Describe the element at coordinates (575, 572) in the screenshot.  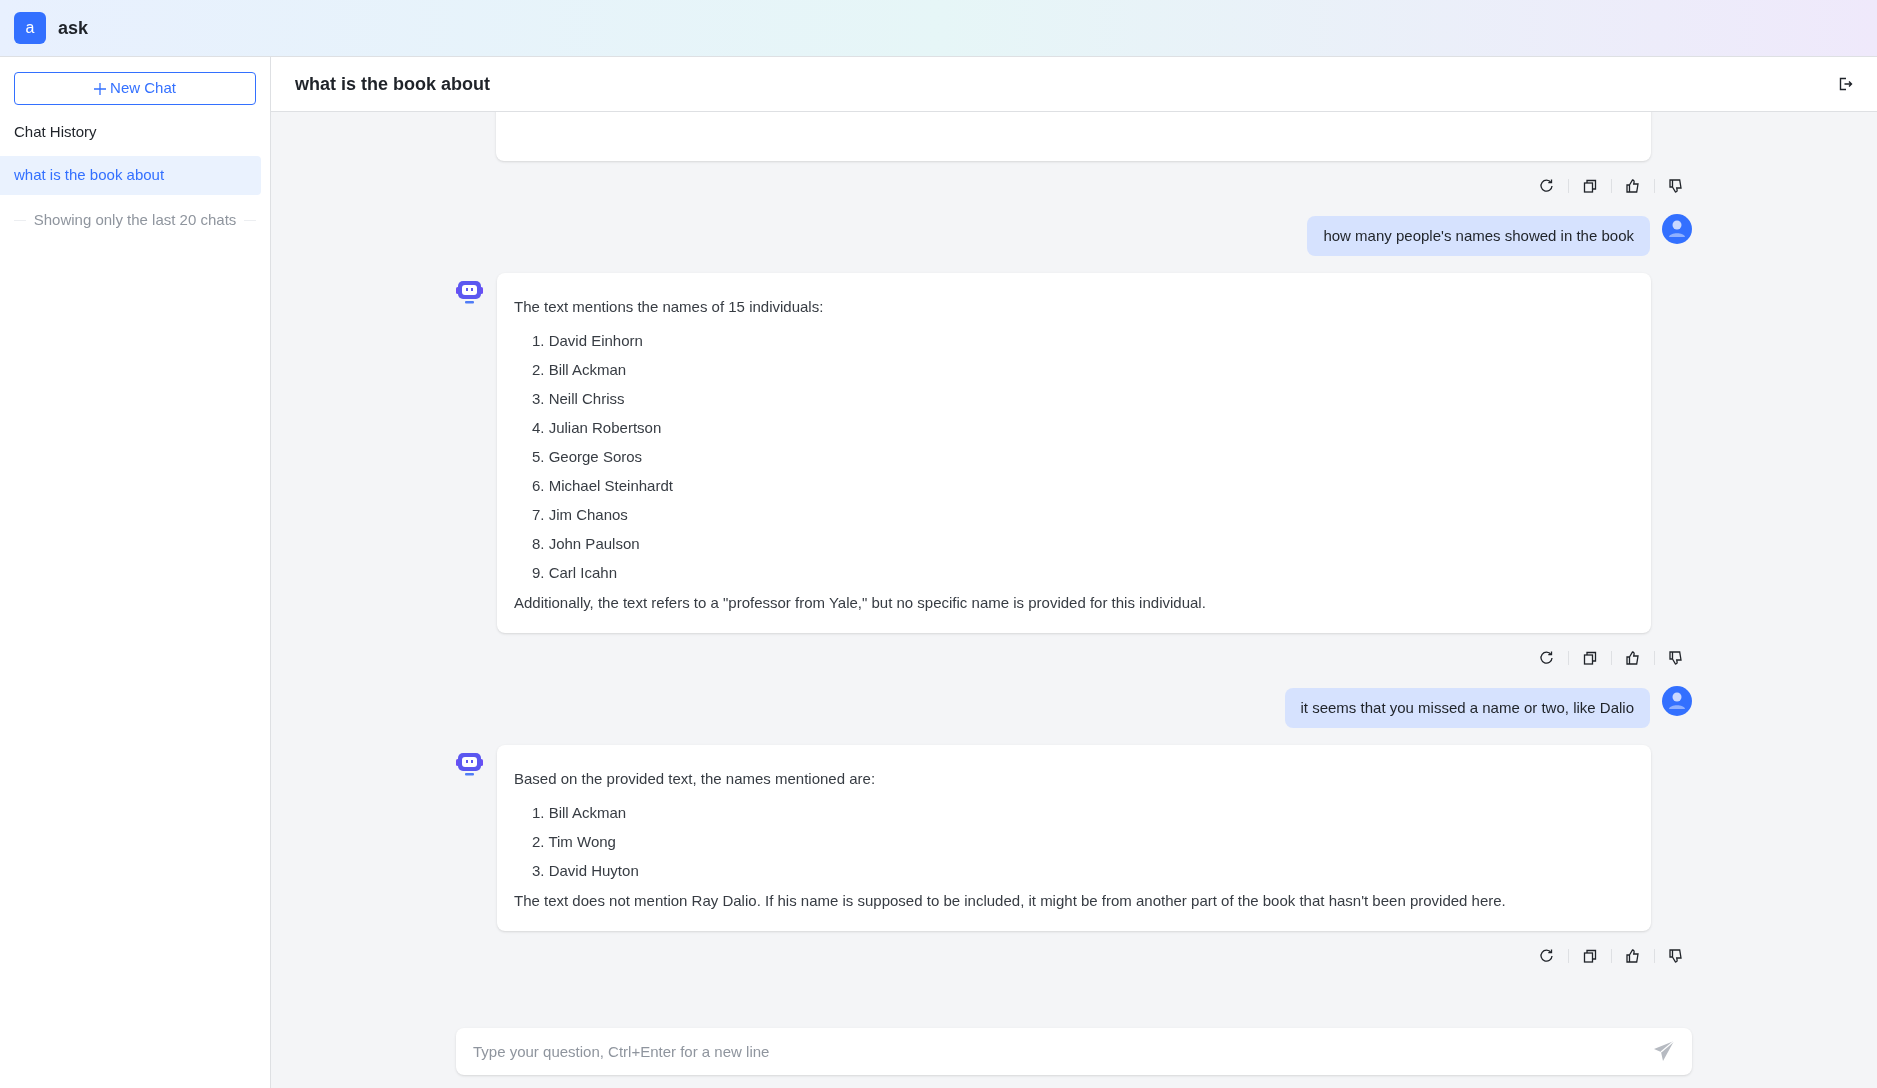
I see `list-item: 9. Carl Icahn` at that location.